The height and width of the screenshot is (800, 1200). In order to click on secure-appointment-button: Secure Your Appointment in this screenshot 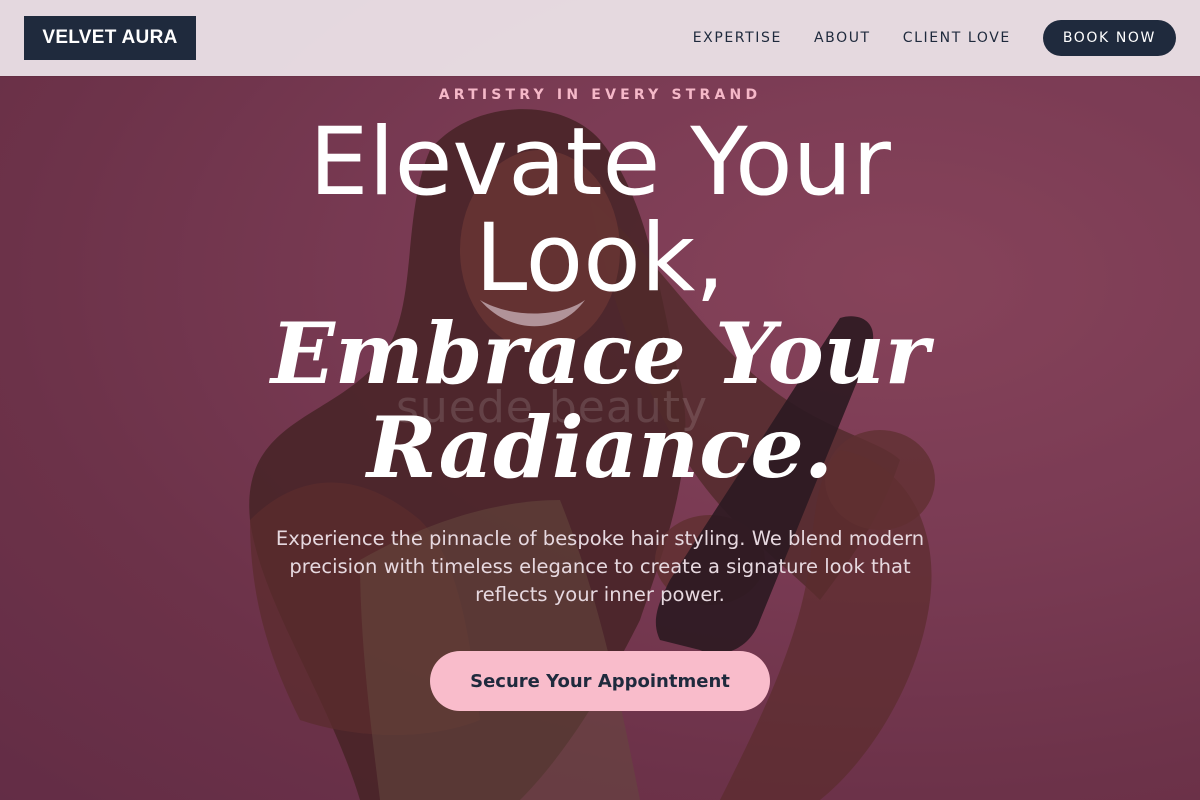, I will do `click(600, 681)`.